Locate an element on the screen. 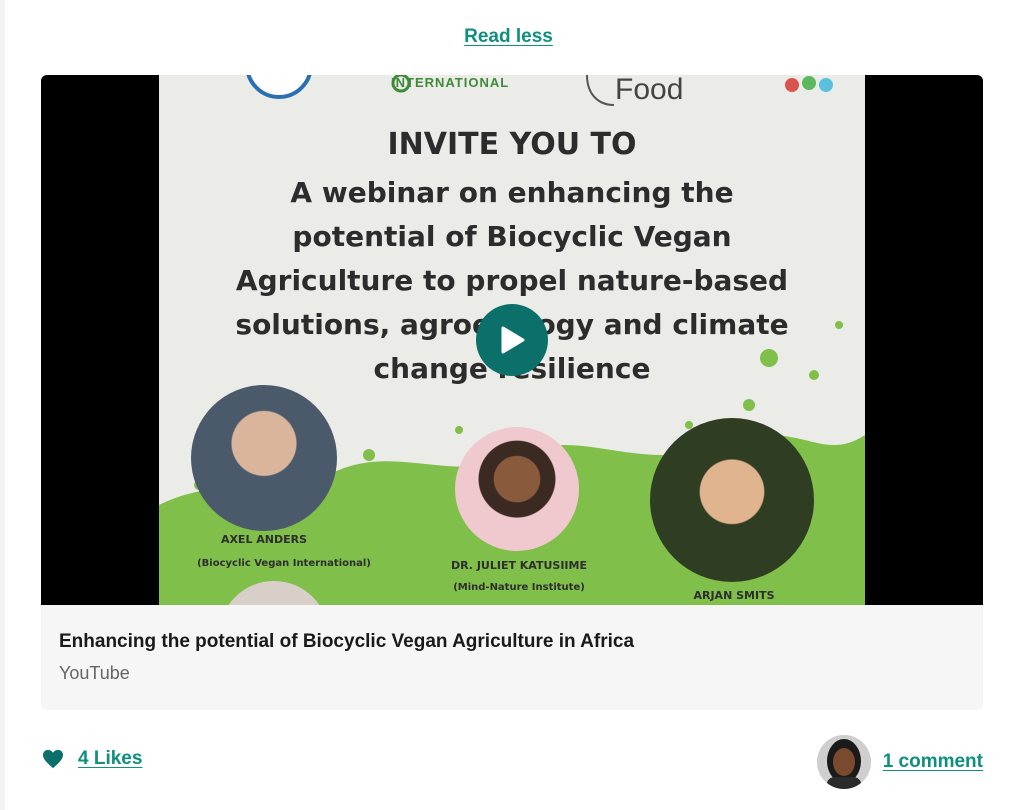 The height and width of the screenshot is (810, 1017). poster-heading: INVITE YOU TO is located at coordinates (512, 144).